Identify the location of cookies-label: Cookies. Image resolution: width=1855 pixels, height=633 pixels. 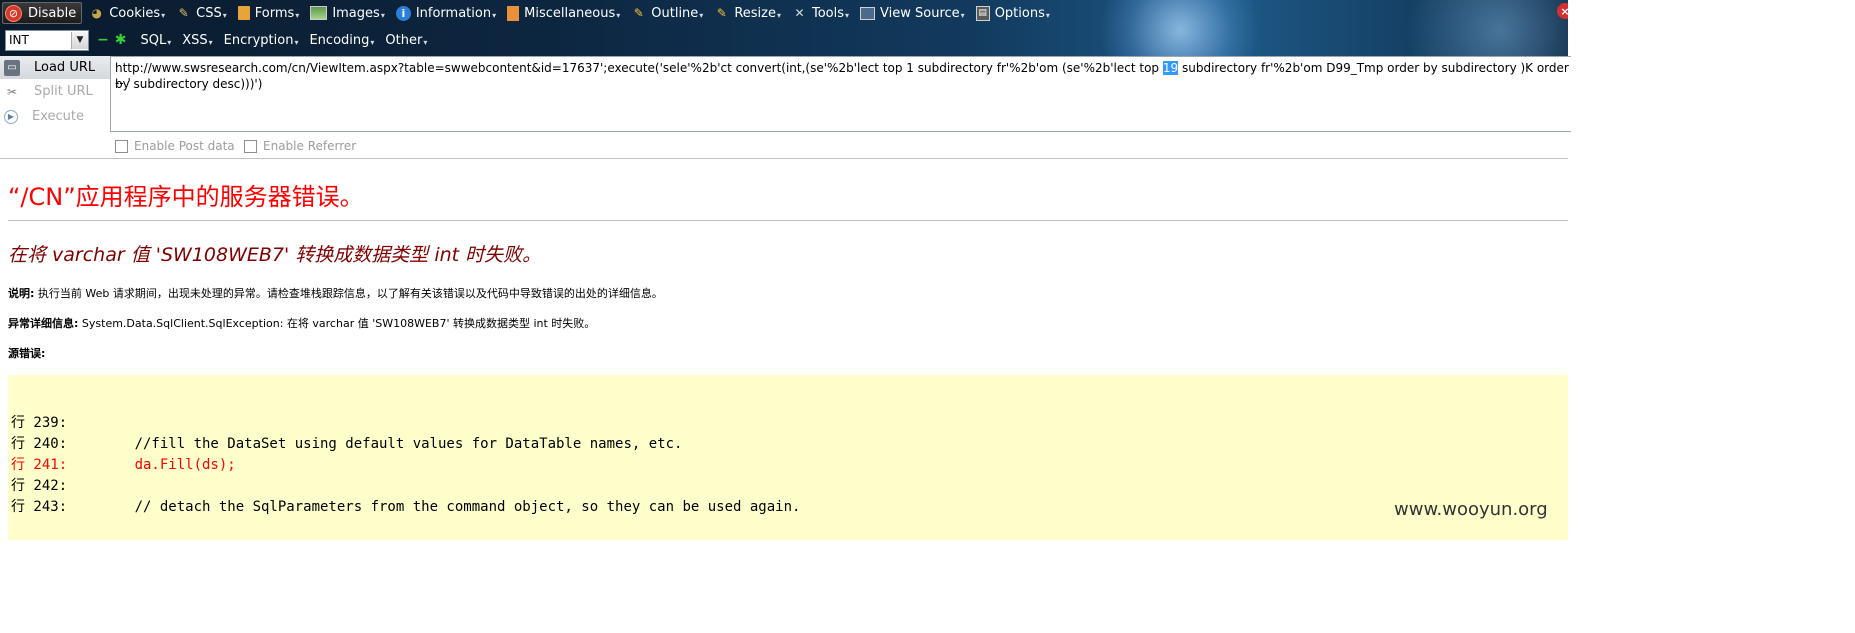
(135, 13).